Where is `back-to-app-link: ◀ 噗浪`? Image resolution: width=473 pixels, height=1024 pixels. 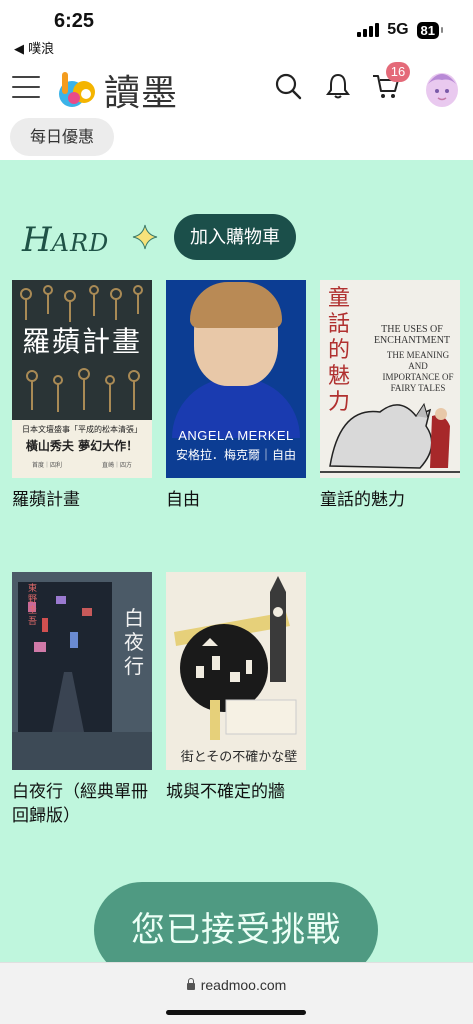 back-to-app-link: ◀ 噗浪 is located at coordinates (34, 47).